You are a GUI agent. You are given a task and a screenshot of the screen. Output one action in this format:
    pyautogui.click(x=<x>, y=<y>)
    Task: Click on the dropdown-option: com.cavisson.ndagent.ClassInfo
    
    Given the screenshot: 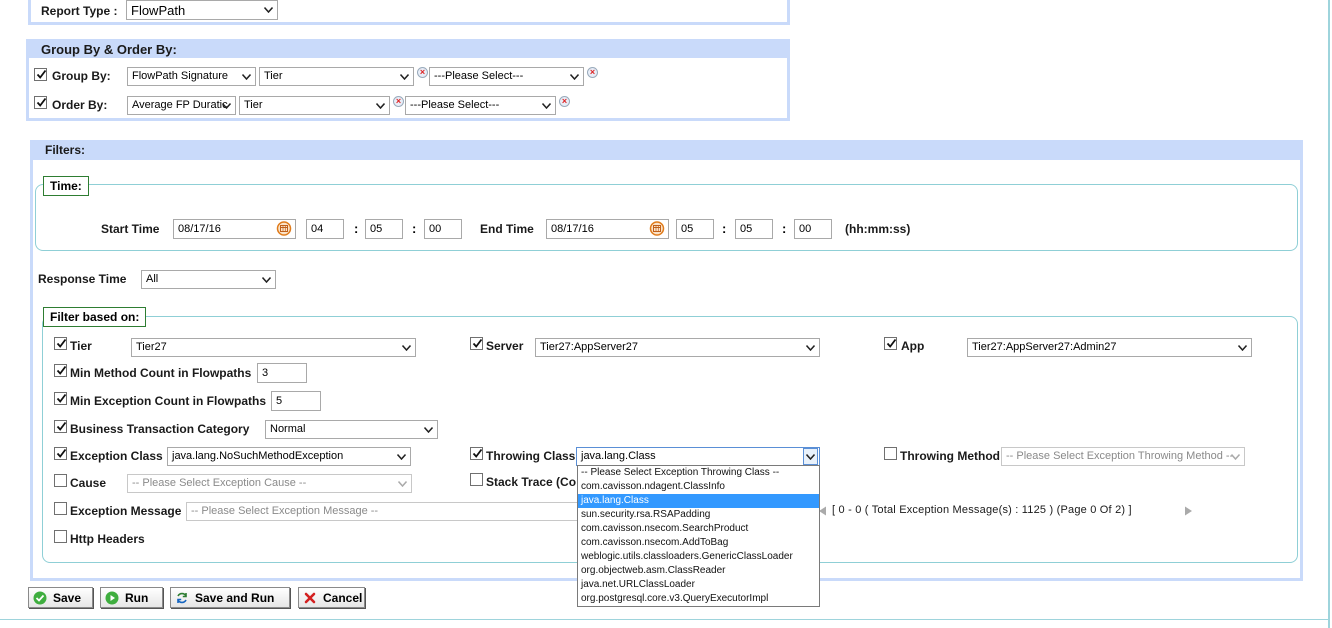 What is the action you would take?
    pyautogui.click(x=698, y=487)
    